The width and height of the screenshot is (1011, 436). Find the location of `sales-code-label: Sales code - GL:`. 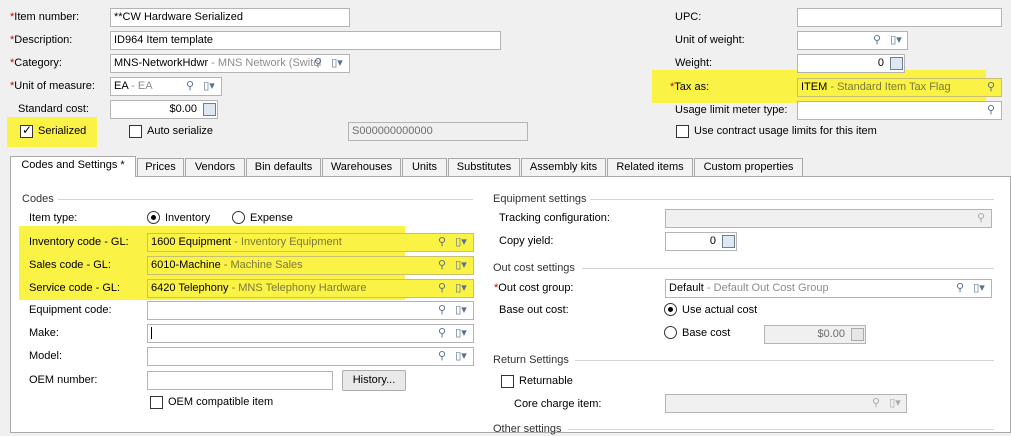

sales-code-label: Sales code - GL: is located at coordinates (70, 265).